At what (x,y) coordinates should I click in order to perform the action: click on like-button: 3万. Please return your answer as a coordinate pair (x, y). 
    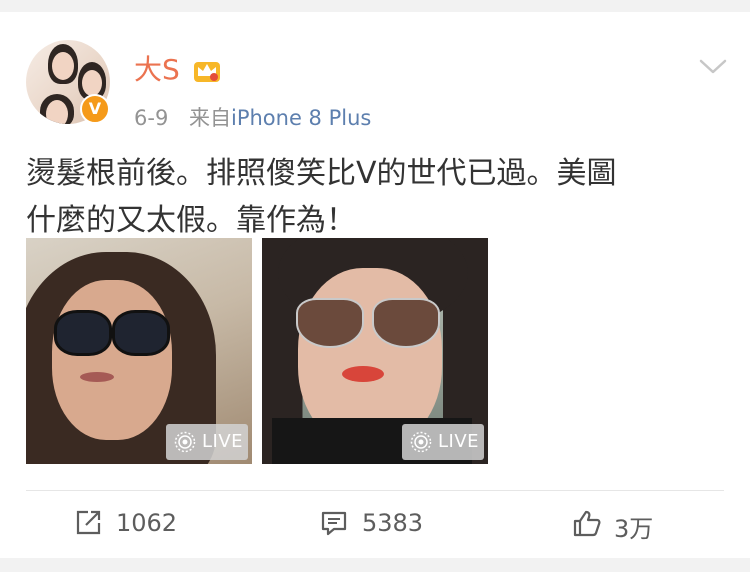
    Looking at the image, I should click on (642, 522).